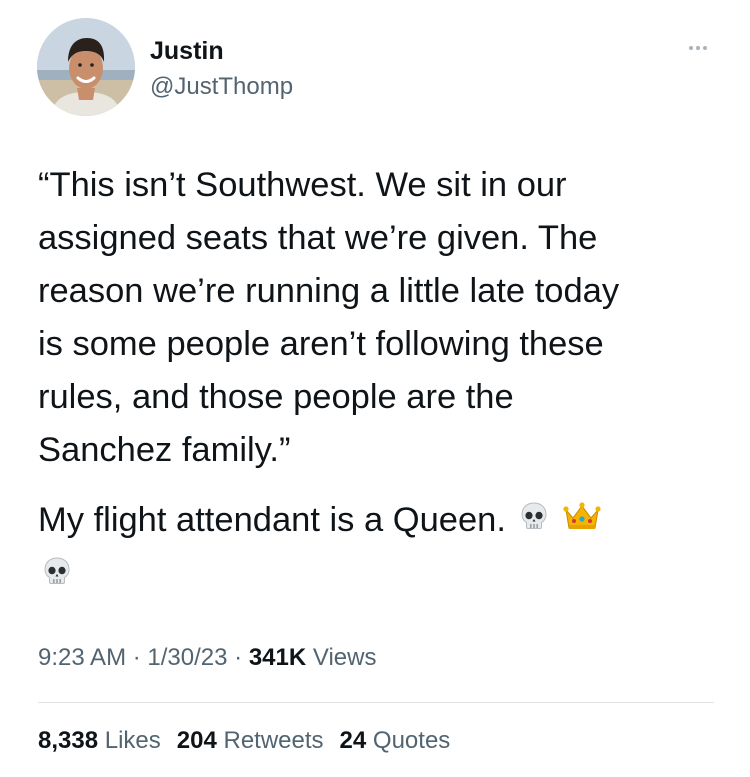  What do you see at coordinates (187, 657) in the screenshot?
I see `tweet-date: 1/30/23` at bounding box center [187, 657].